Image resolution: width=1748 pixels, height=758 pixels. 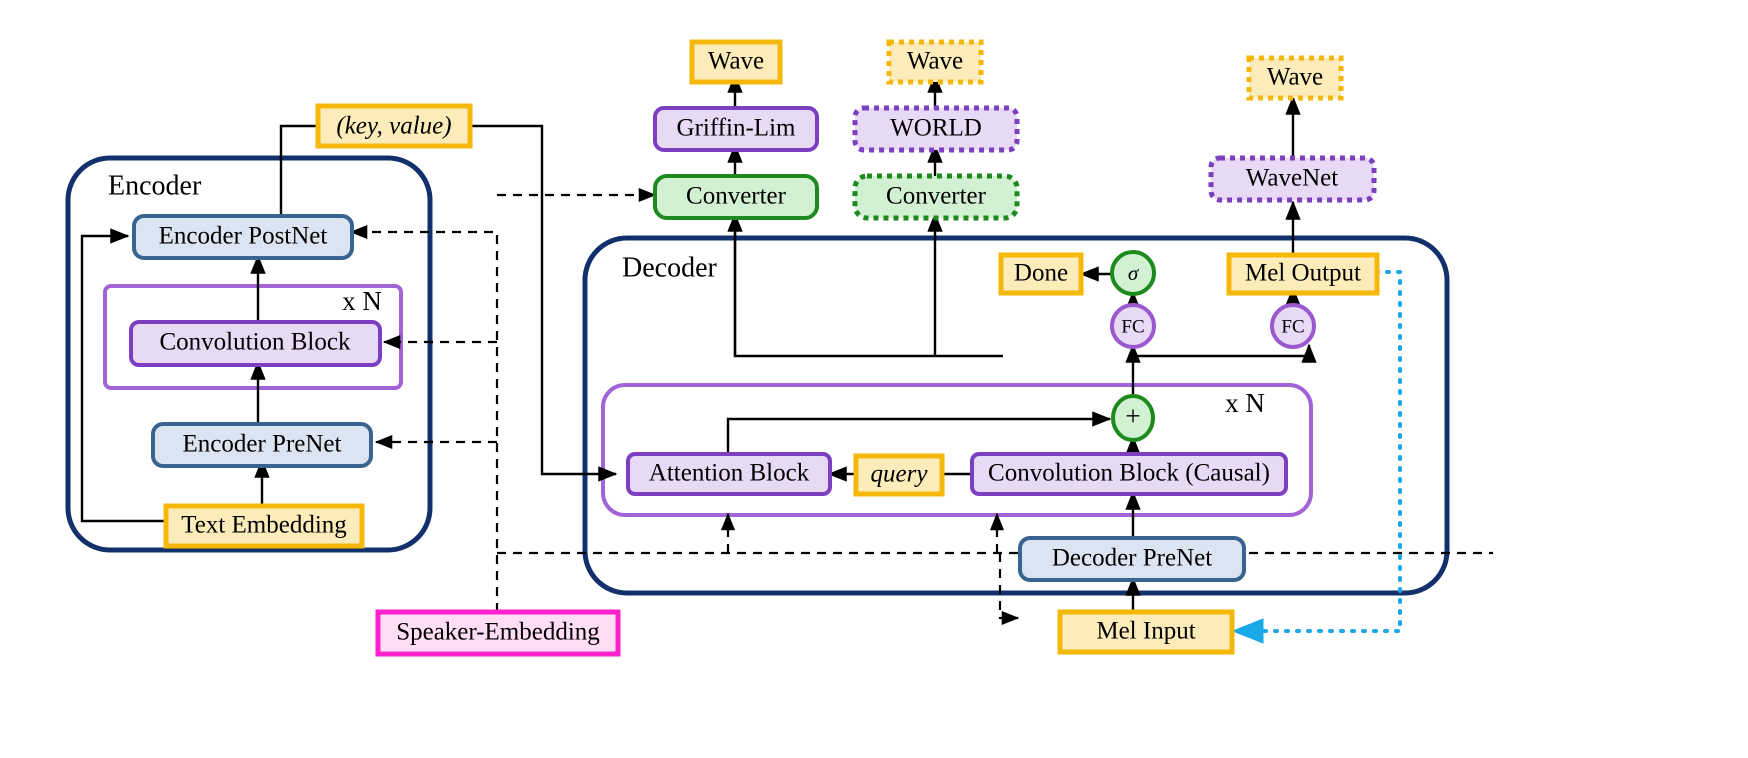 I want to click on node-mel-input-label: Mel Input, so click(x=1145, y=631).